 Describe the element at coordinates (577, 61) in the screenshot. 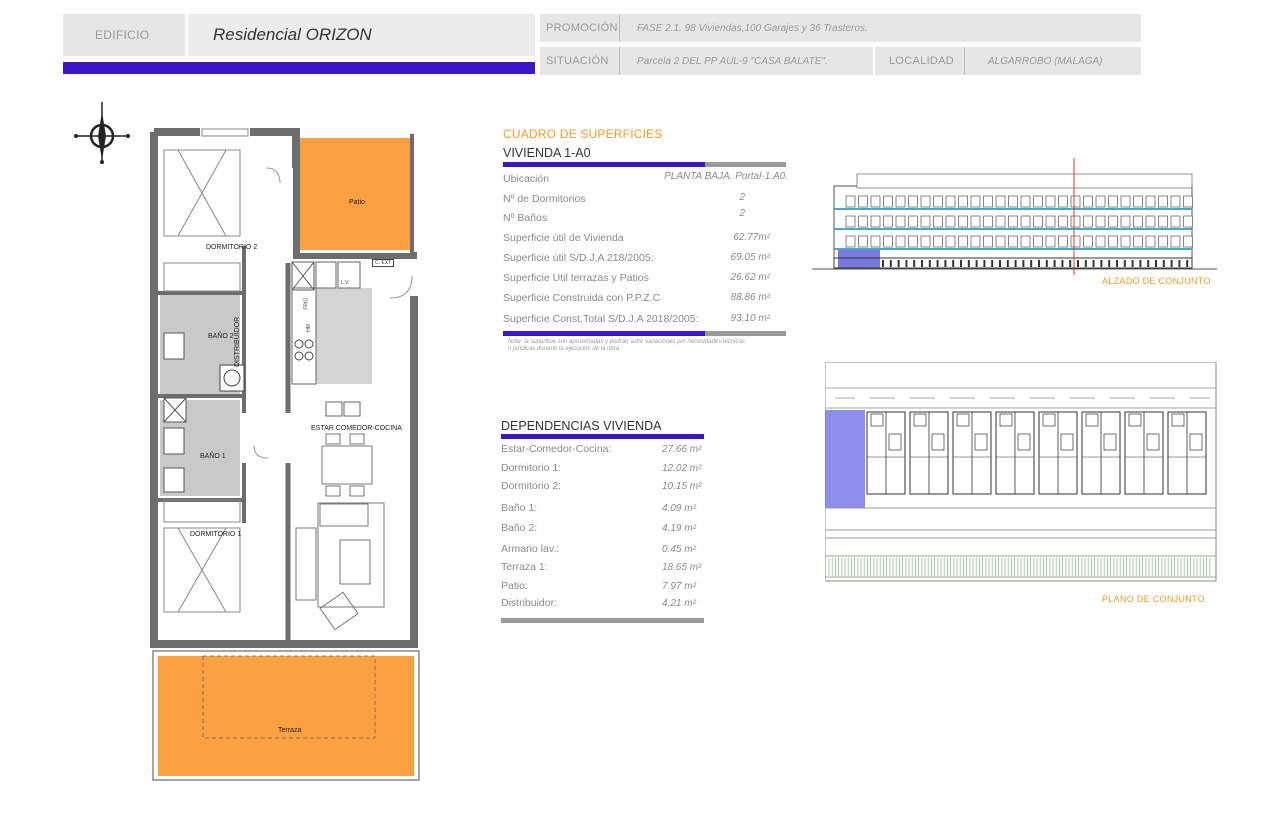

I see `situacion-label: SITUACIÓN` at that location.